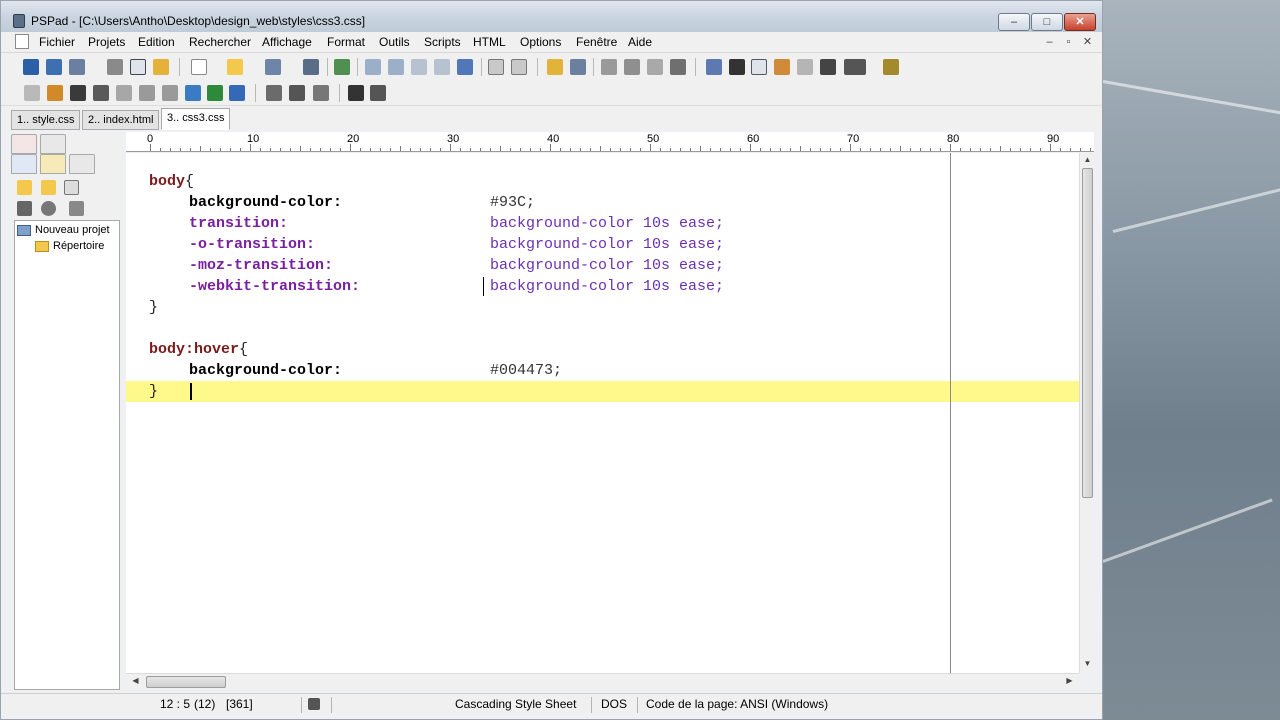  Describe the element at coordinates (714, 67) in the screenshot. I see `wrap-icon` at that location.